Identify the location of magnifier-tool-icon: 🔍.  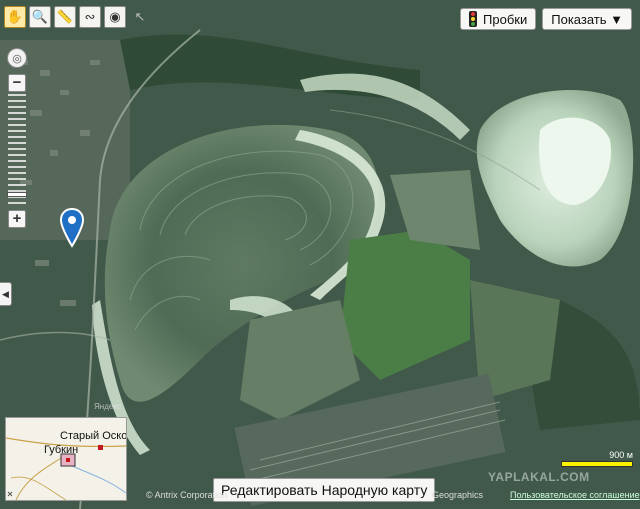
(40, 17).